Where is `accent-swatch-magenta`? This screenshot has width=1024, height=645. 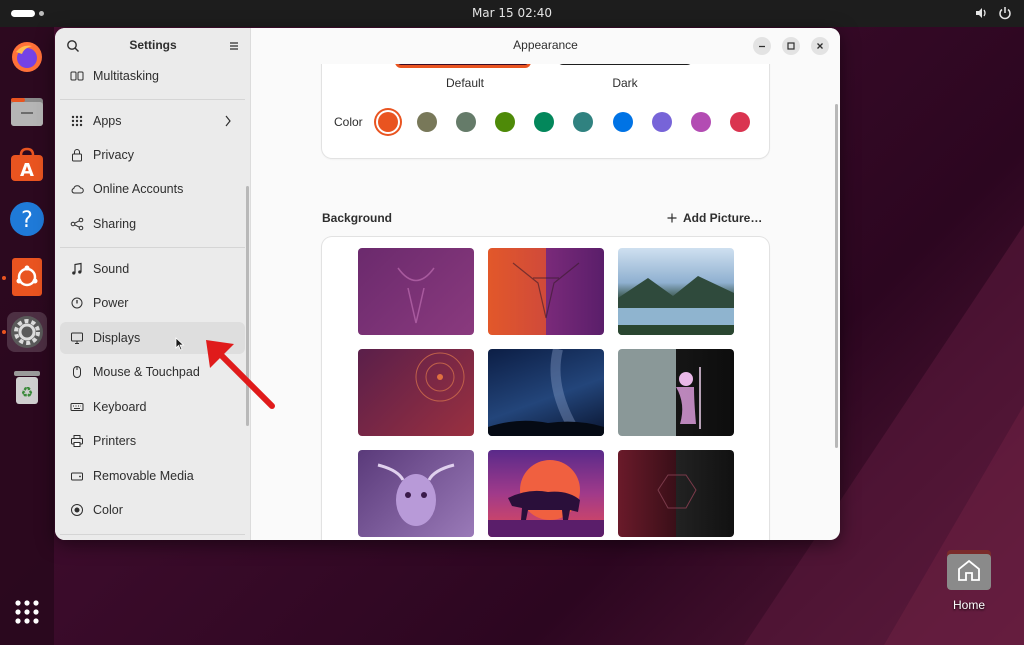
accent-swatch-magenta is located at coordinates (701, 122).